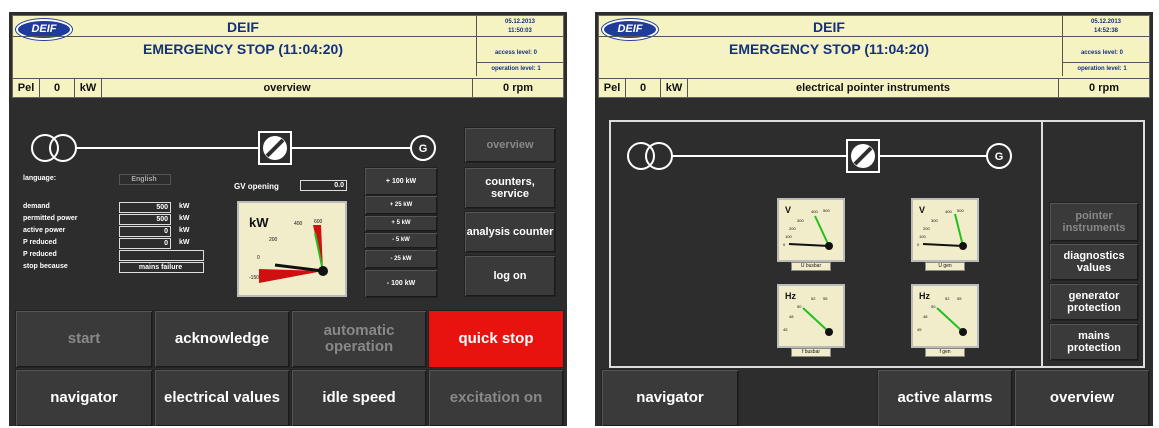 This screenshot has width=1159, height=428. Describe the element at coordinates (959, 298) in the screenshot. I see `gauge-tick-label: 55` at that location.